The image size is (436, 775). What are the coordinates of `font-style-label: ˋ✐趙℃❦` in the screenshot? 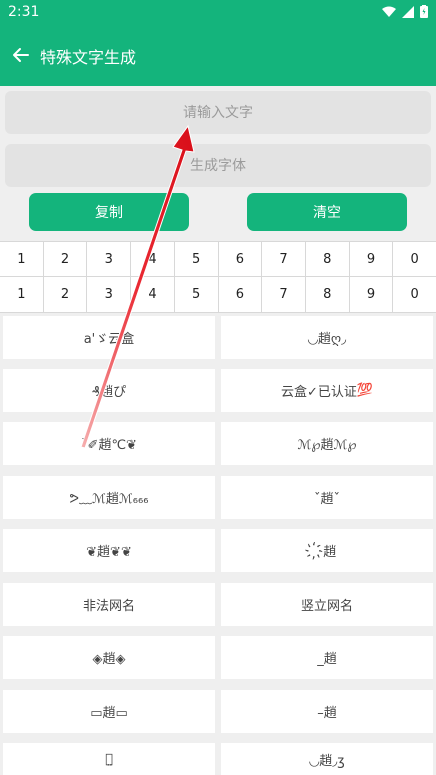 It's located at (109, 445).